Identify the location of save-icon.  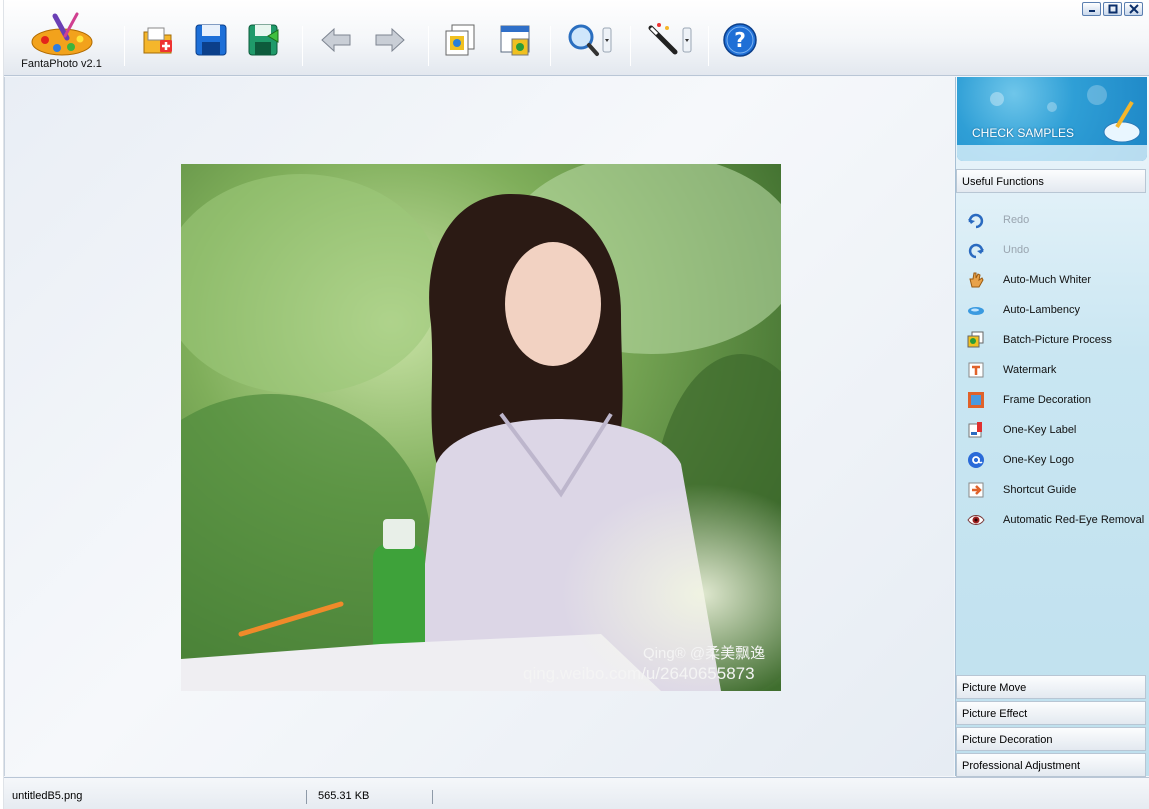
(211, 40).